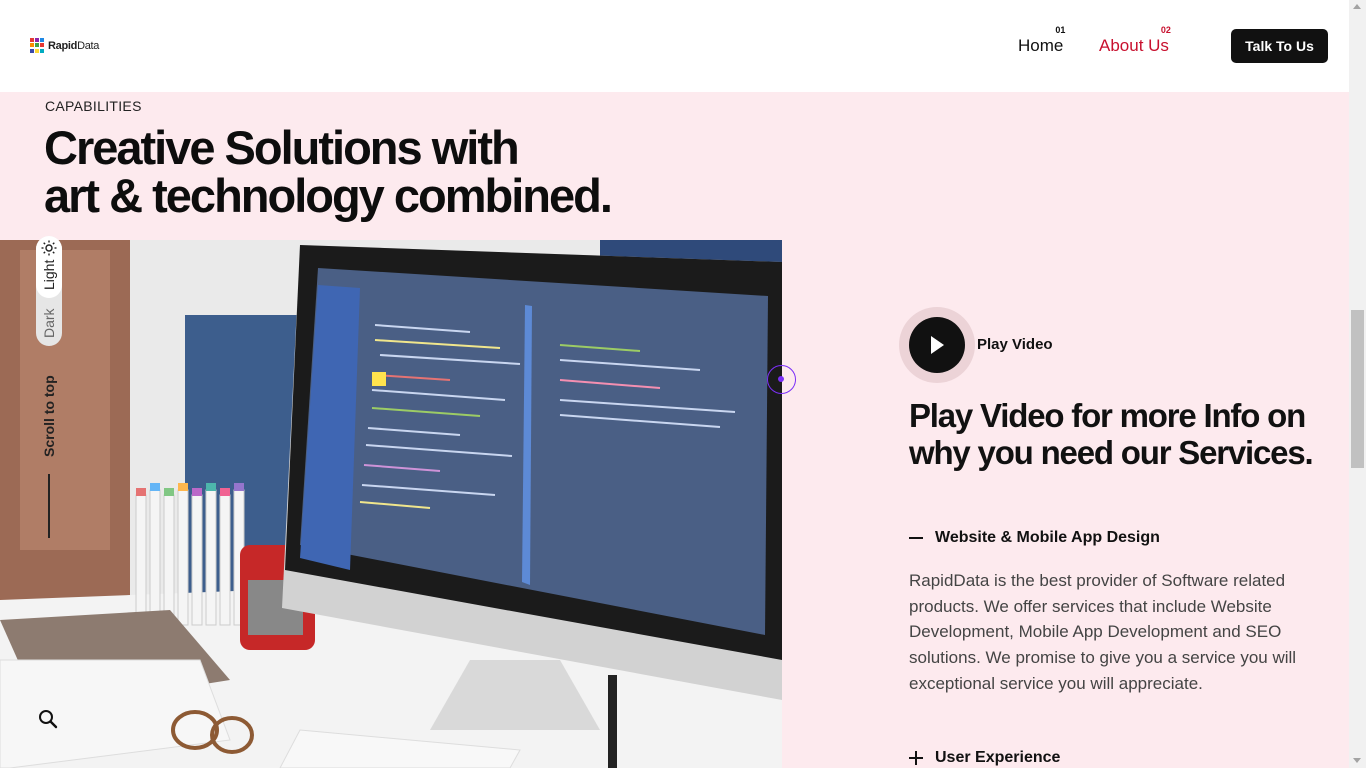 The width and height of the screenshot is (1366, 768). Describe the element at coordinates (1015, 344) in the screenshot. I see `play-video-label: Play Video` at that location.